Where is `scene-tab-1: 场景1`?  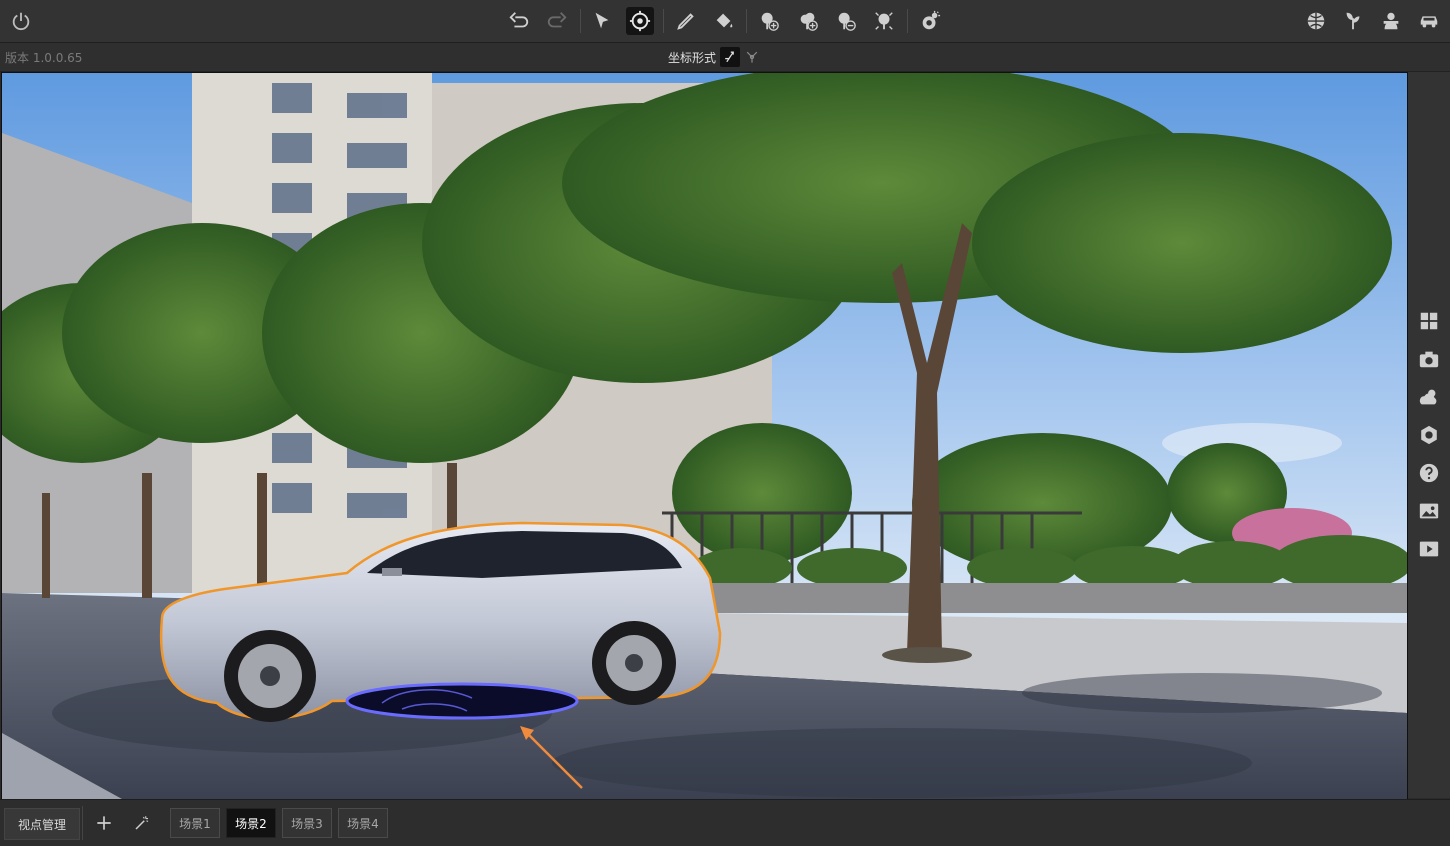 scene-tab-1: 场景1 is located at coordinates (195, 823).